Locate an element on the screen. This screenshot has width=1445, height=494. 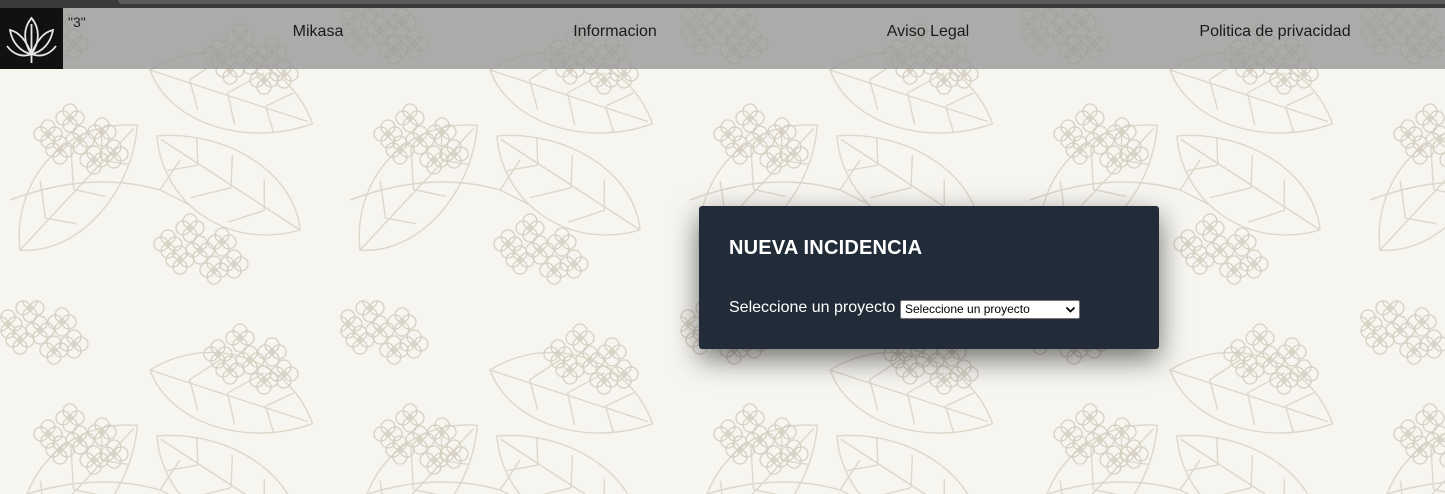
nav-link-informacion: Informacion is located at coordinates (615, 32).